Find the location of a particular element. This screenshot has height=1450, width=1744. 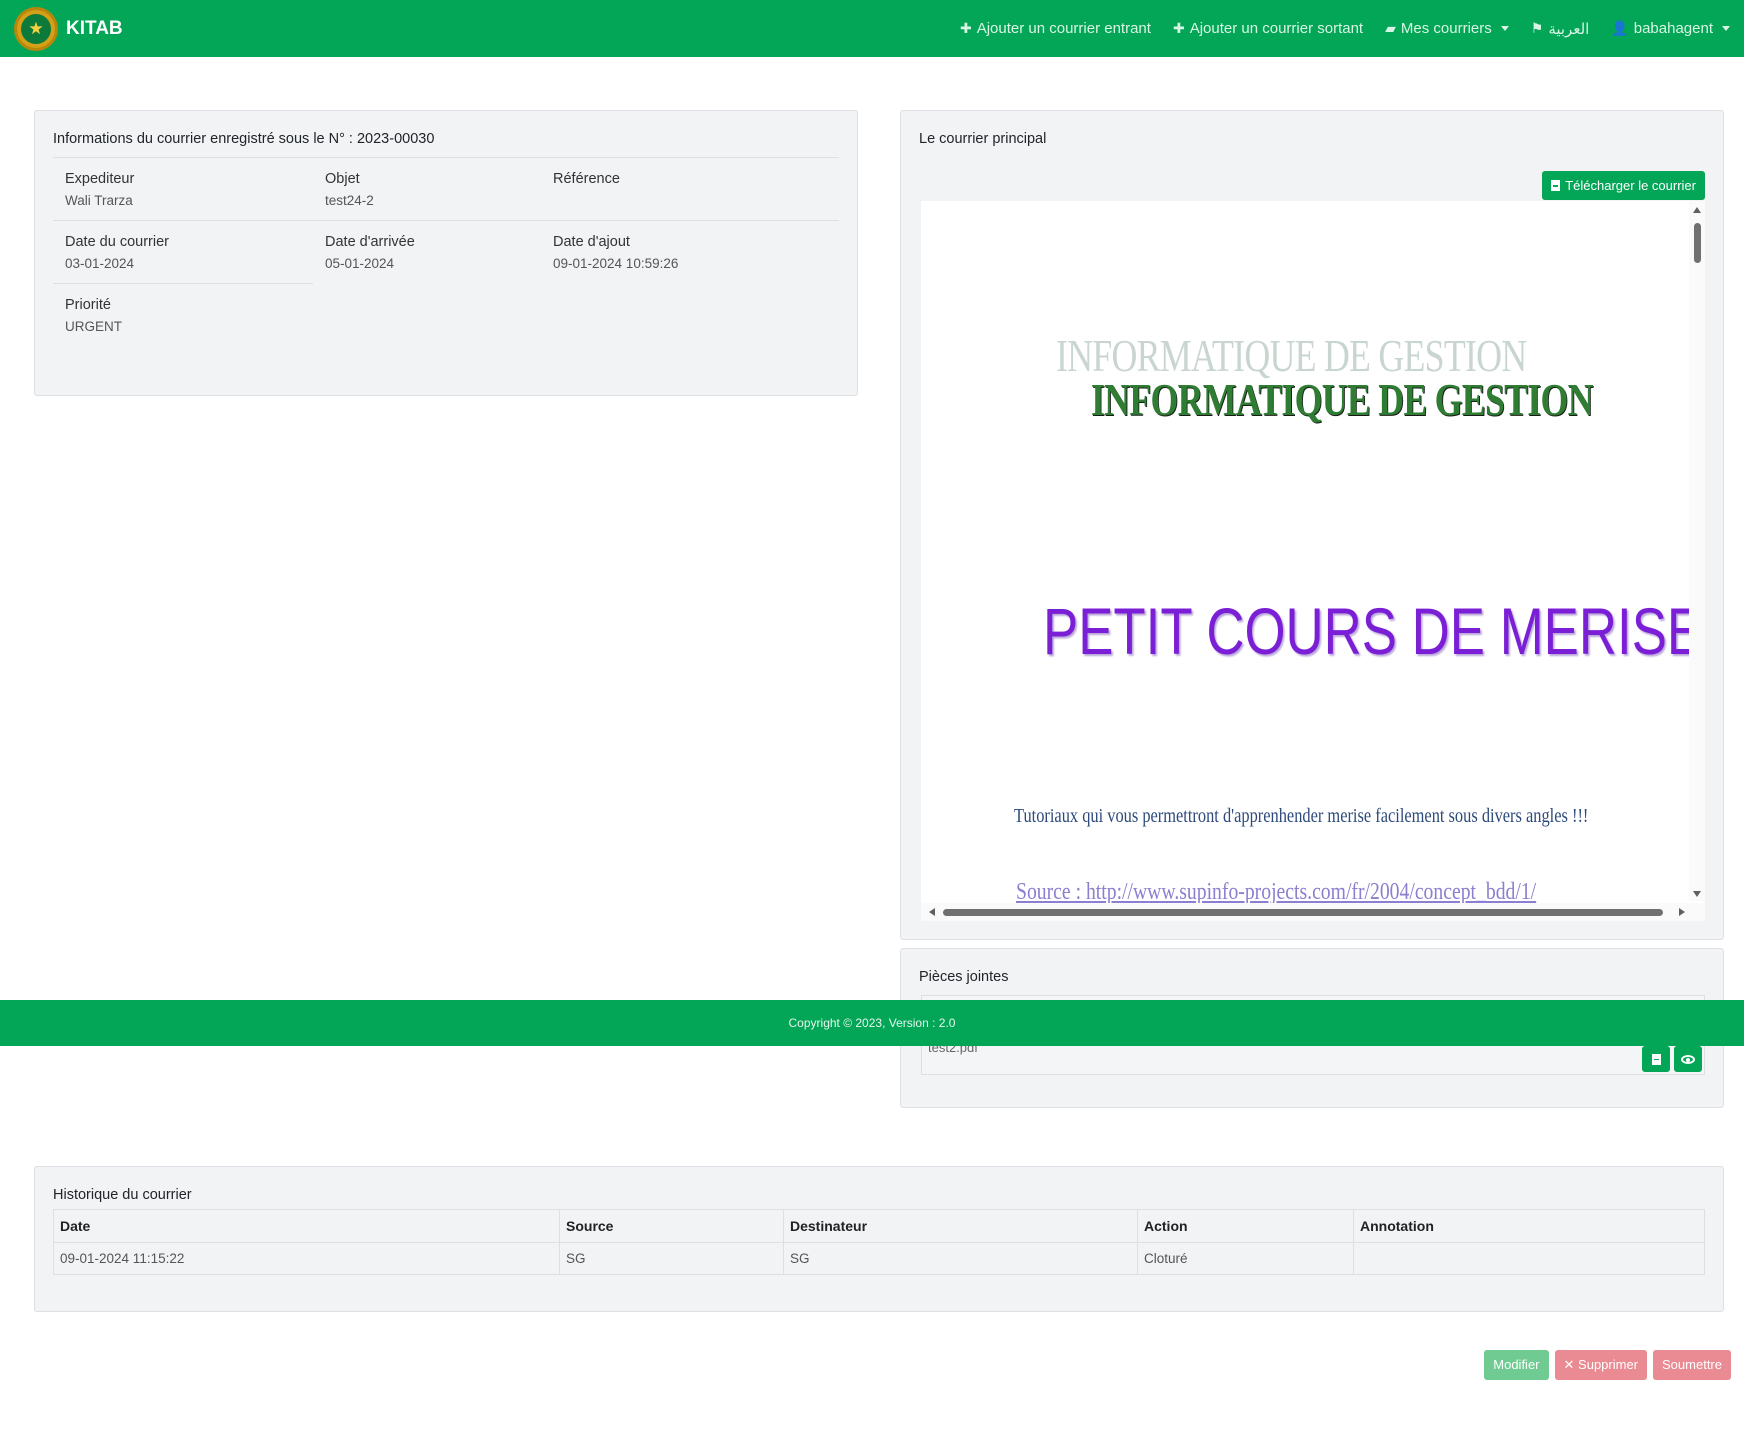

attachments-title: Pièces jointes is located at coordinates (964, 977).